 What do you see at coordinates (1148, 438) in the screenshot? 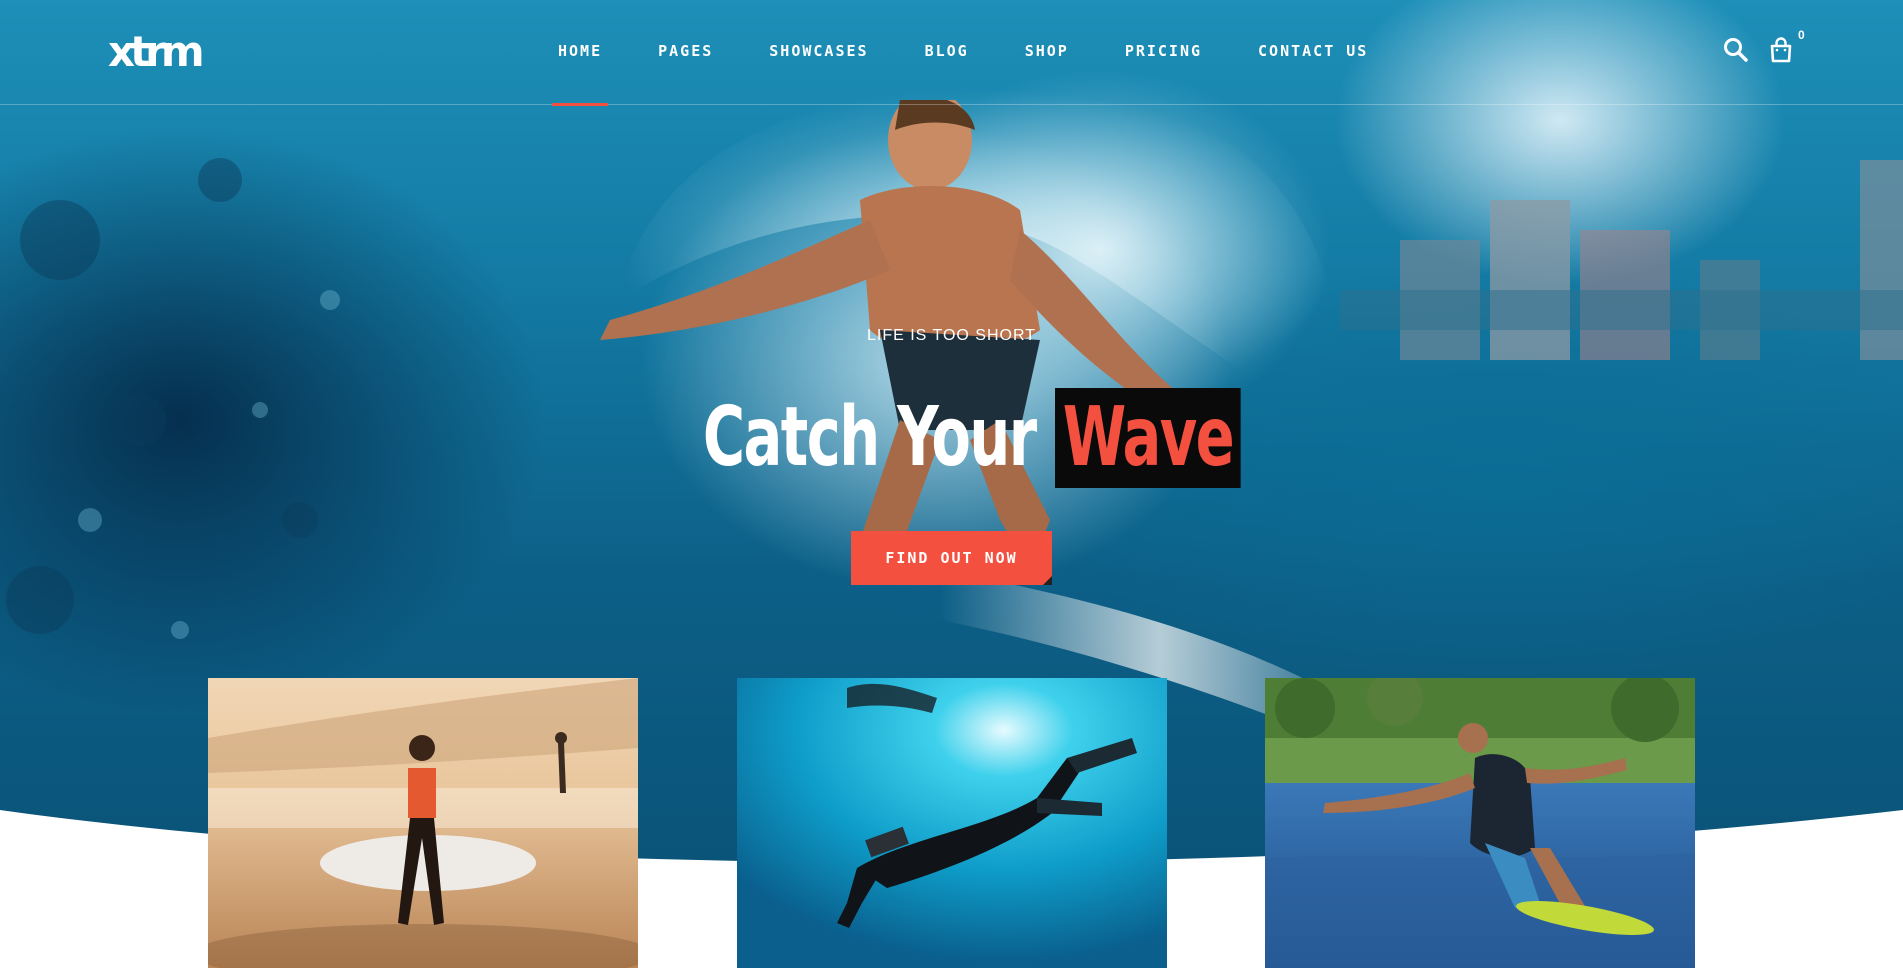
I see `hero-headline-highlight: Wave` at bounding box center [1148, 438].